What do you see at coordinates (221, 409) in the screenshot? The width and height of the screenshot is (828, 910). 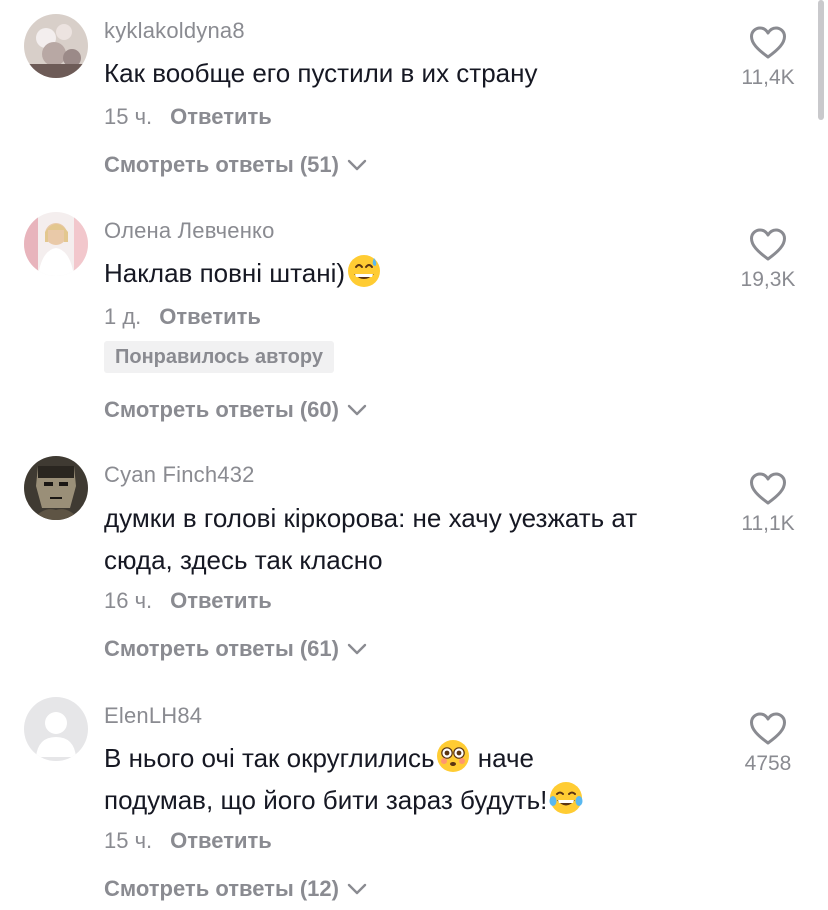 I see `view-replies-label: Смотреть ответы (60)` at bounding box center [221, 409].